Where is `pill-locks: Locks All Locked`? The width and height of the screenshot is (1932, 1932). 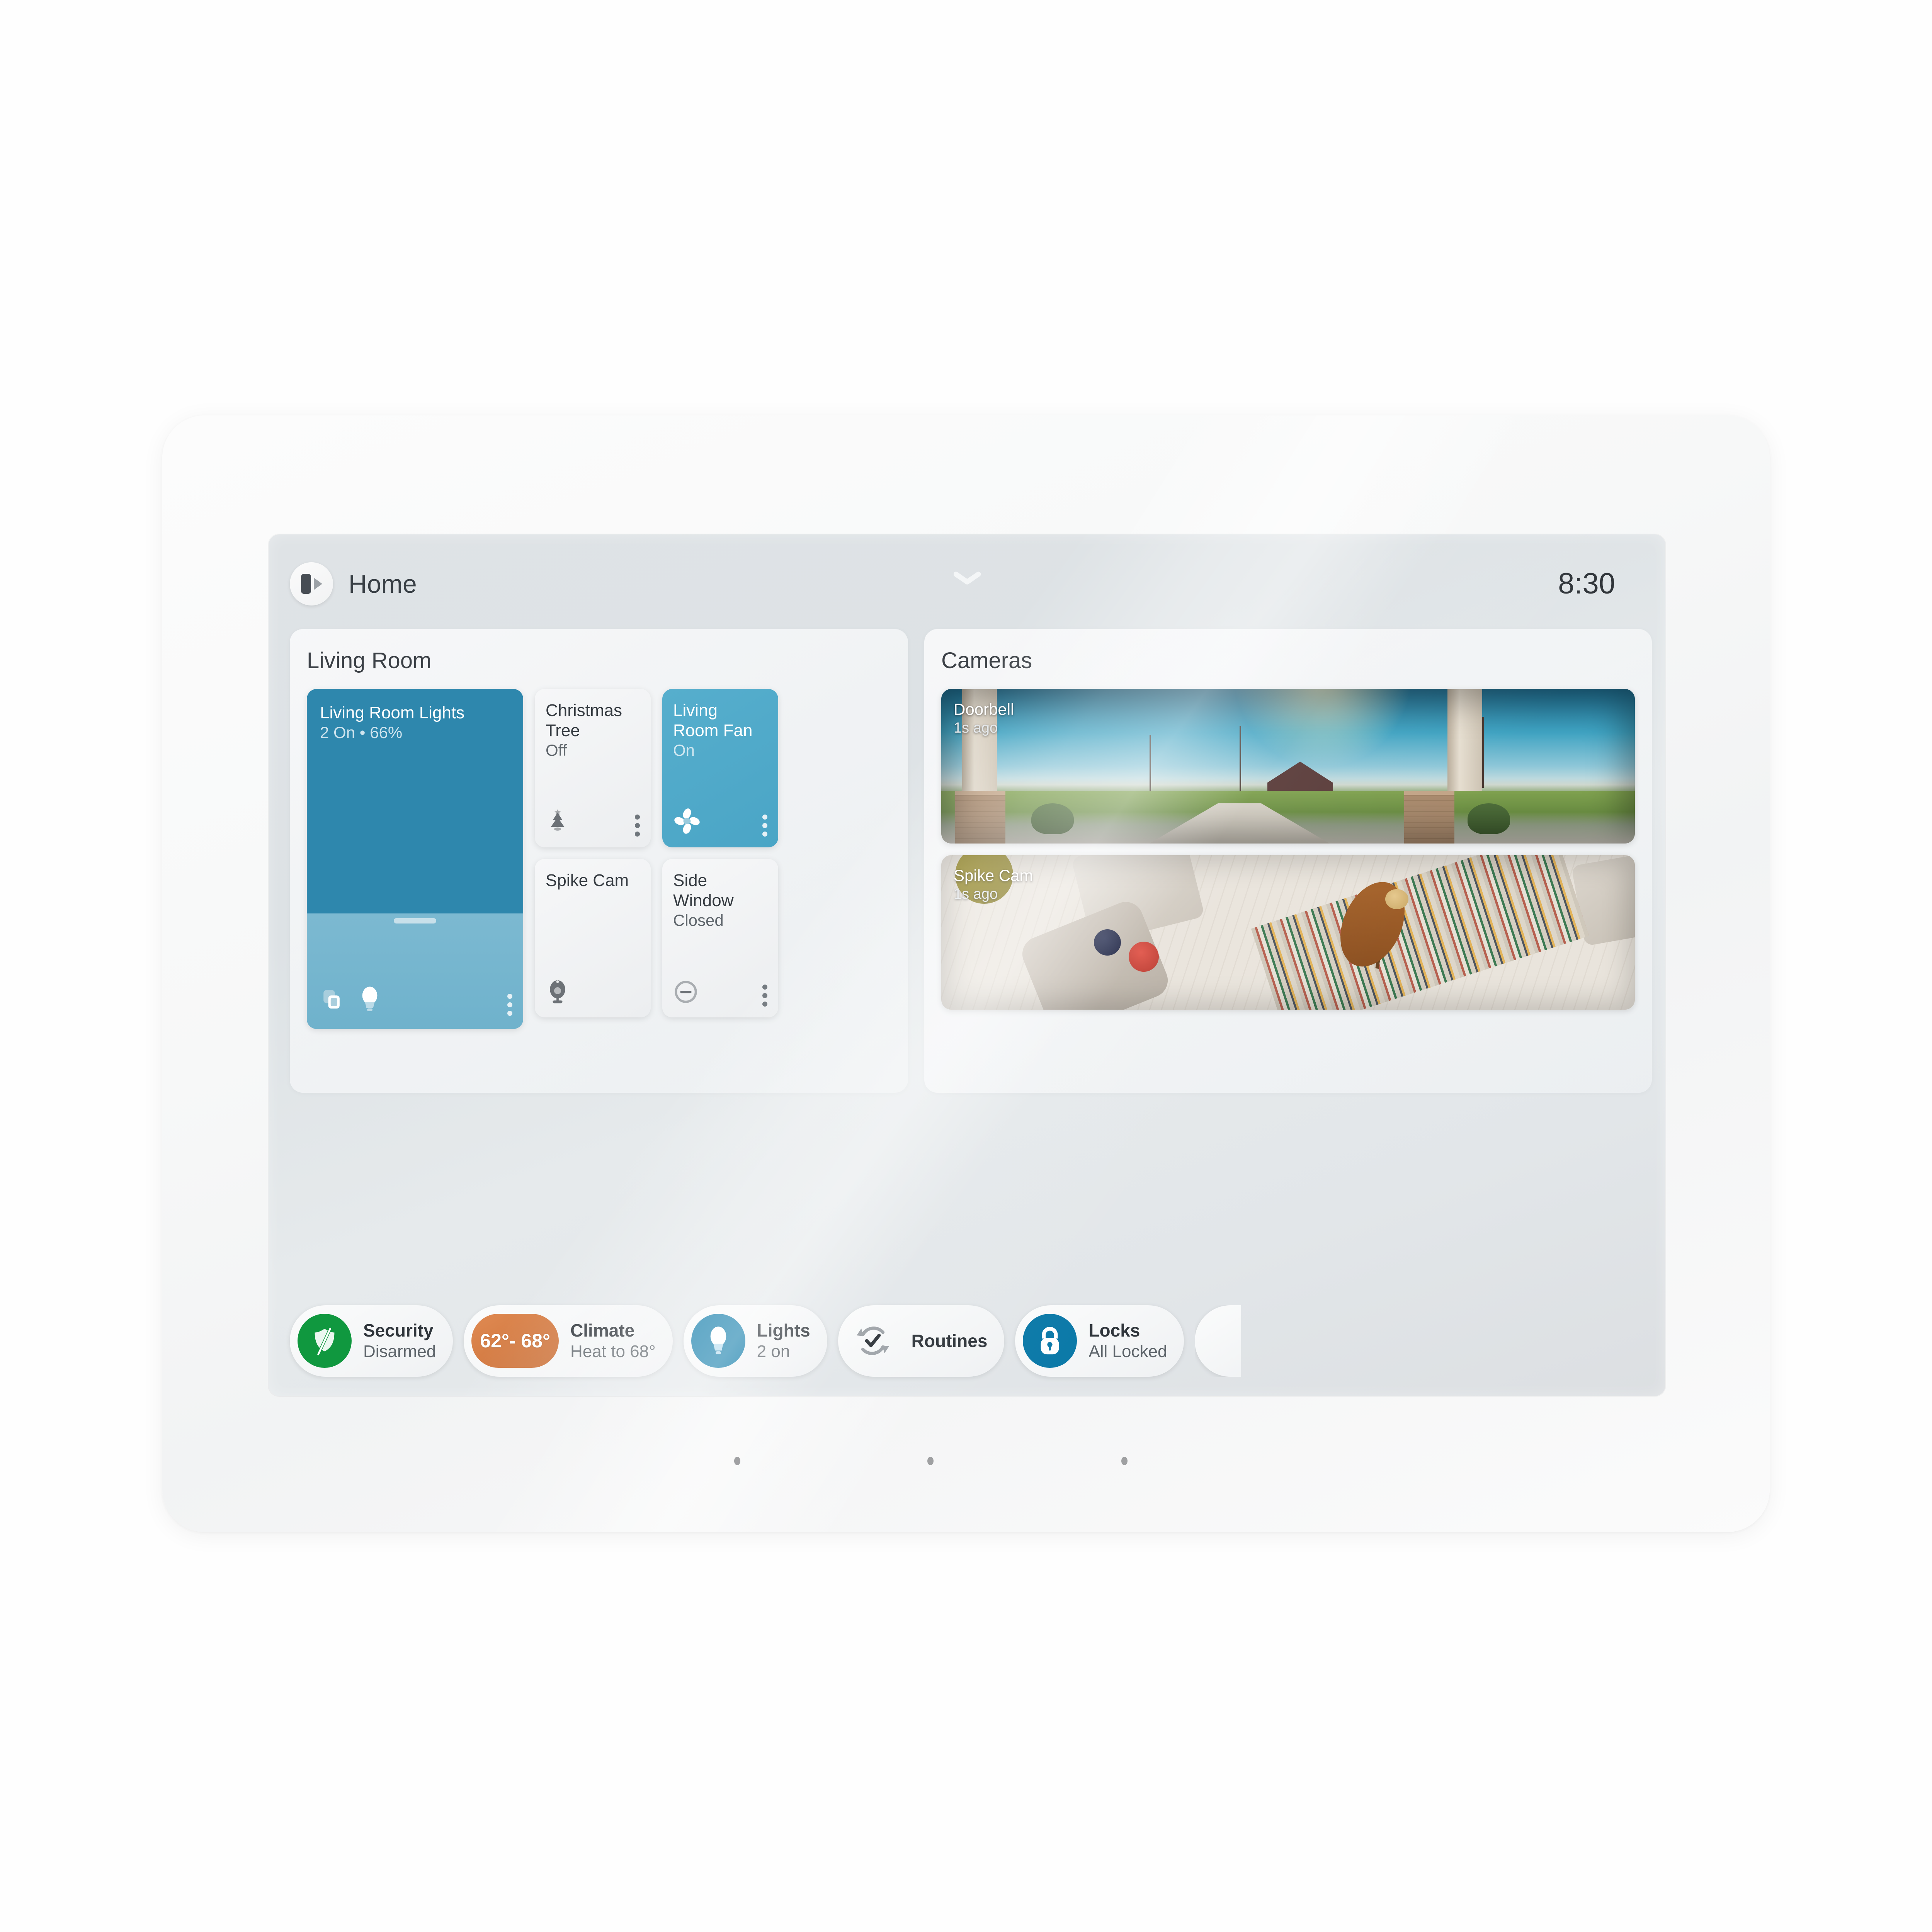 pill-locks: Locks All Locked is located at coordinates (1099, 1341).